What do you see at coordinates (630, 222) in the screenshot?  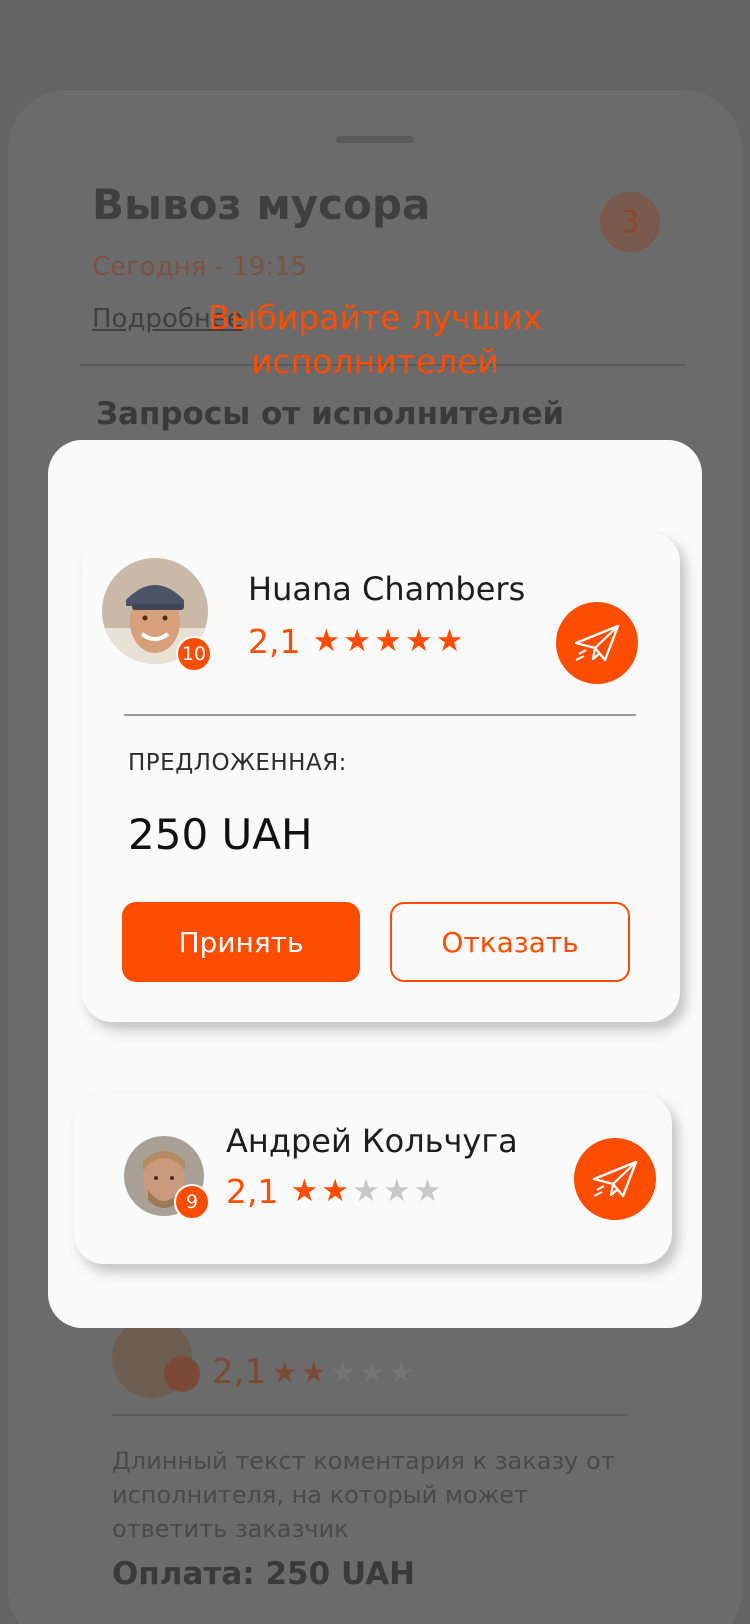 I see `requests-count-badge: 3` at bounding box center [630, 222].